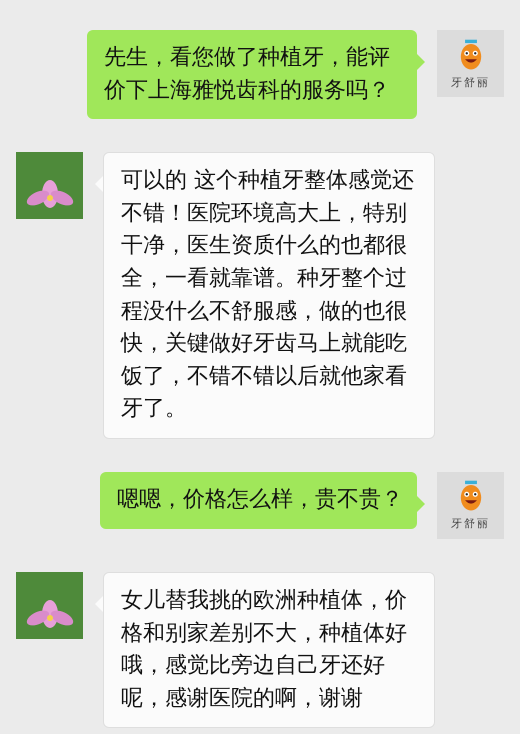  Describe the element at coordinates (251, 75) in the screenshot. I see `message-bubble: 先生，看您做了种植牙，能评价下上海雅悦齿科的服务吗？` at that location.